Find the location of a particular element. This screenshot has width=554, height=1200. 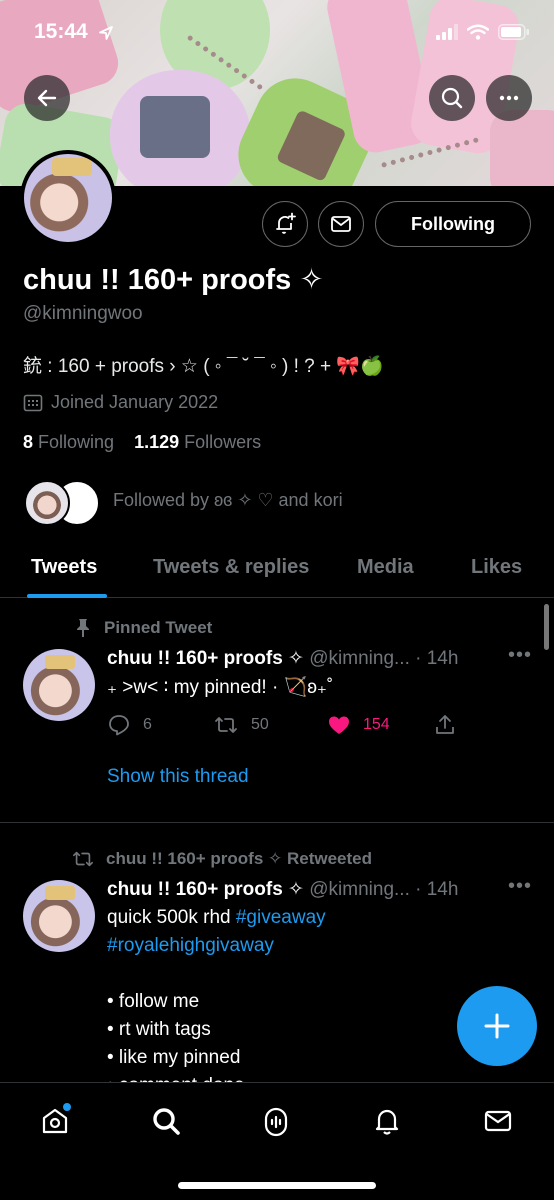

like-count: 154 is located at coordinates (376, 724).